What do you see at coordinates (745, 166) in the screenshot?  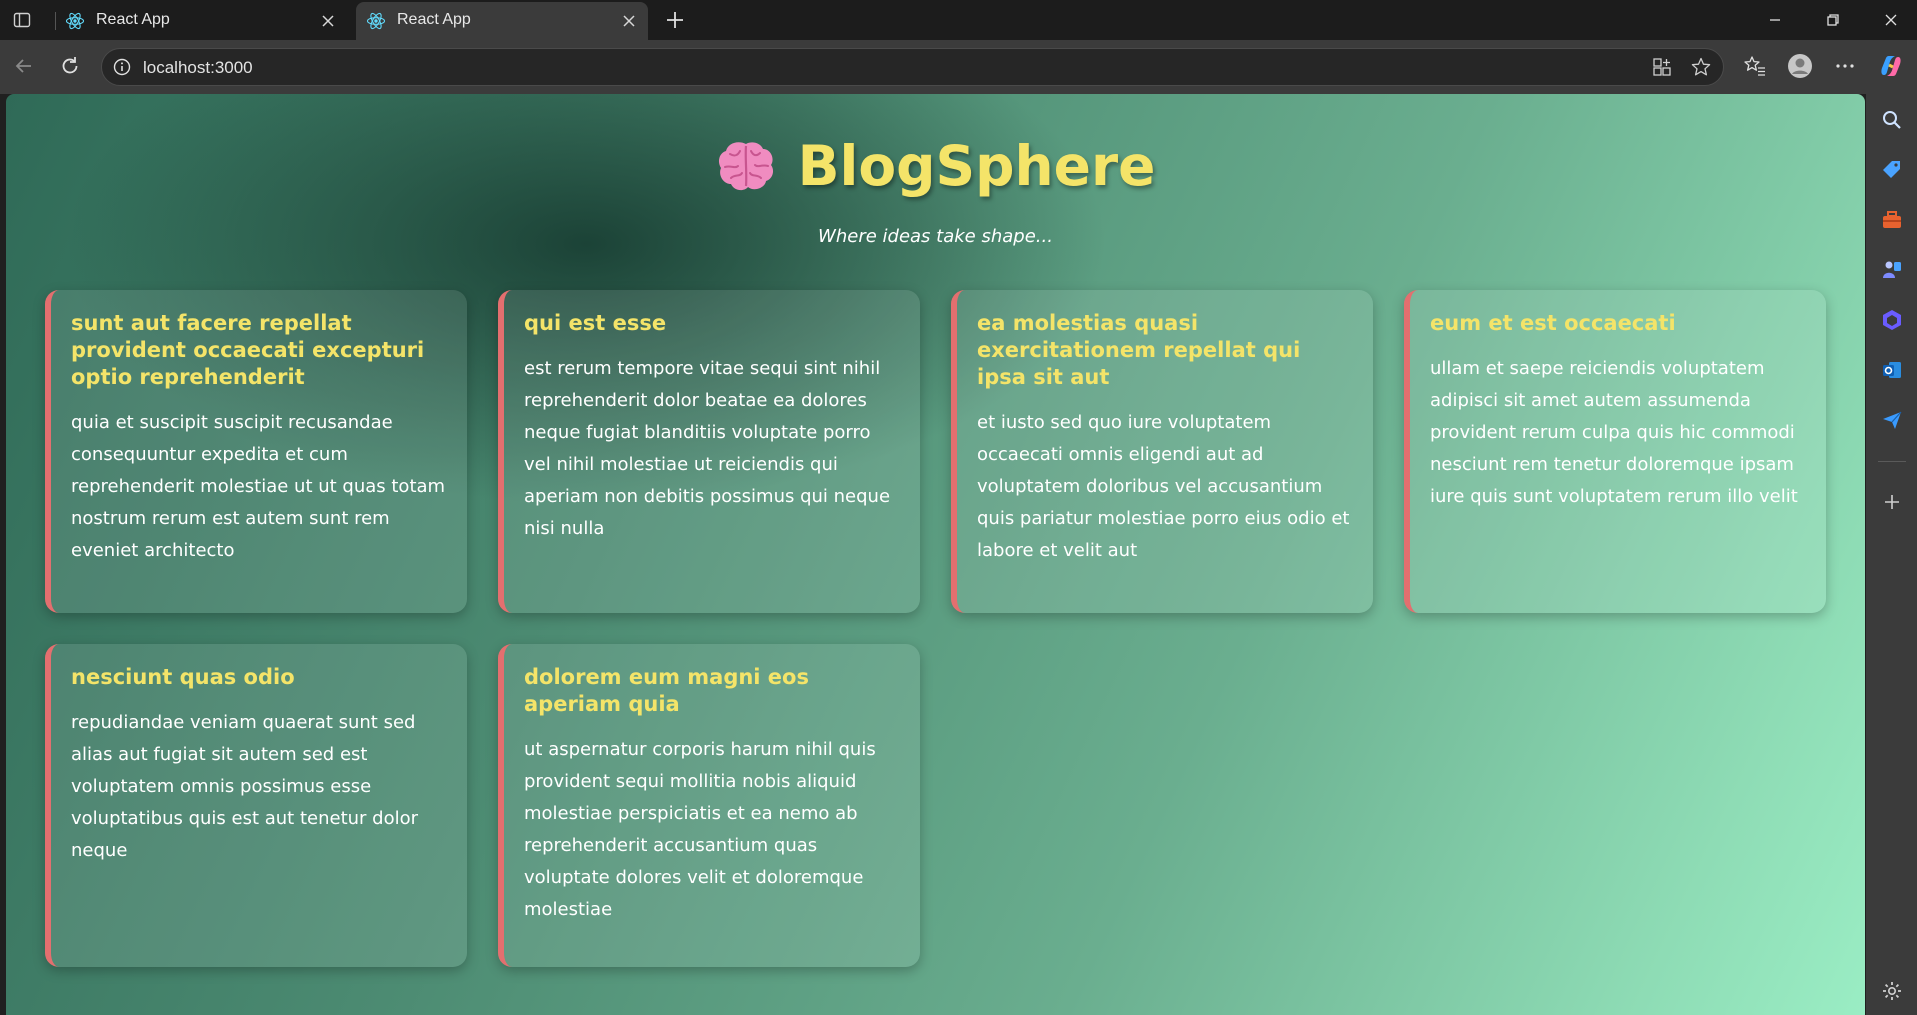 I see `brain-icon` at bounding box center [745, 166].